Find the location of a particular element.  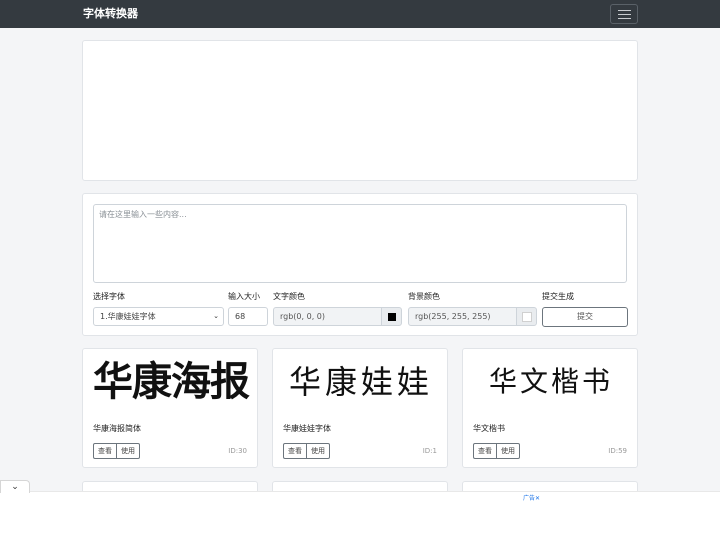

font-card: 华文楷书 华文楷书 查看 使用 ID:59 is located at coordinates (550, 408).